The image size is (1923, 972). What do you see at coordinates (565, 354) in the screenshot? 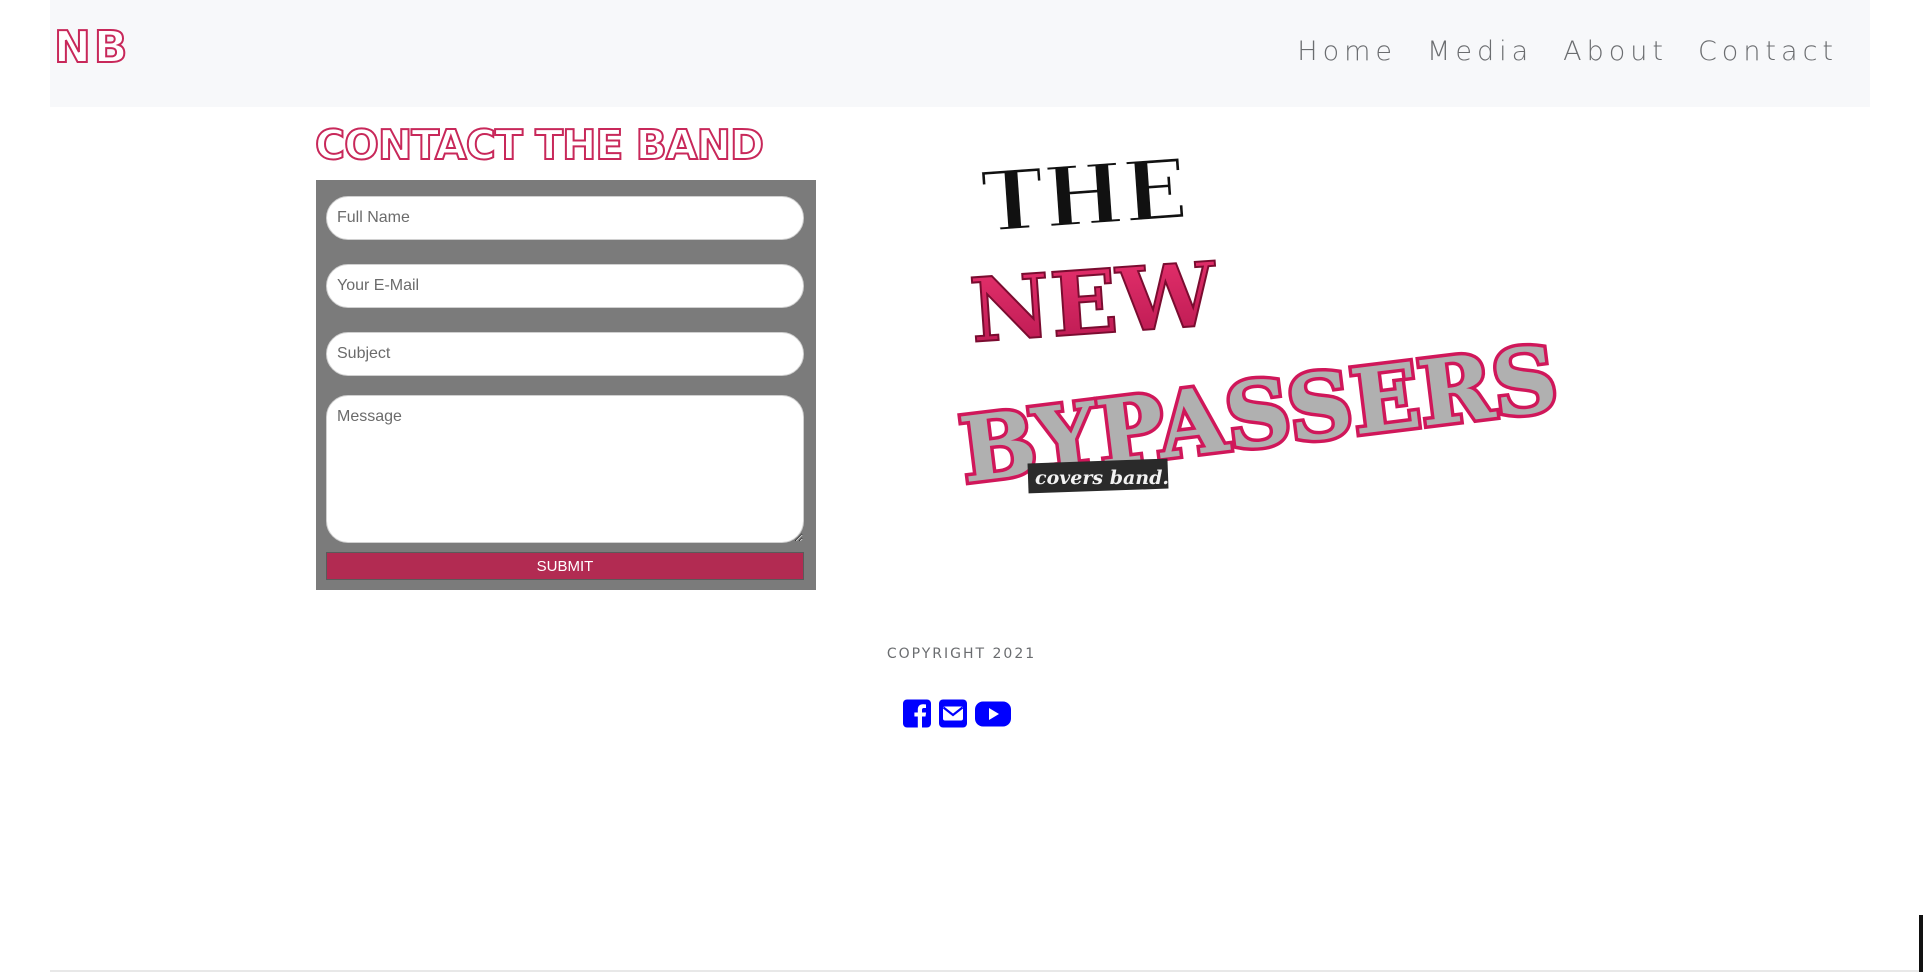
I see `subject-input` at bounding box center [565, 354].